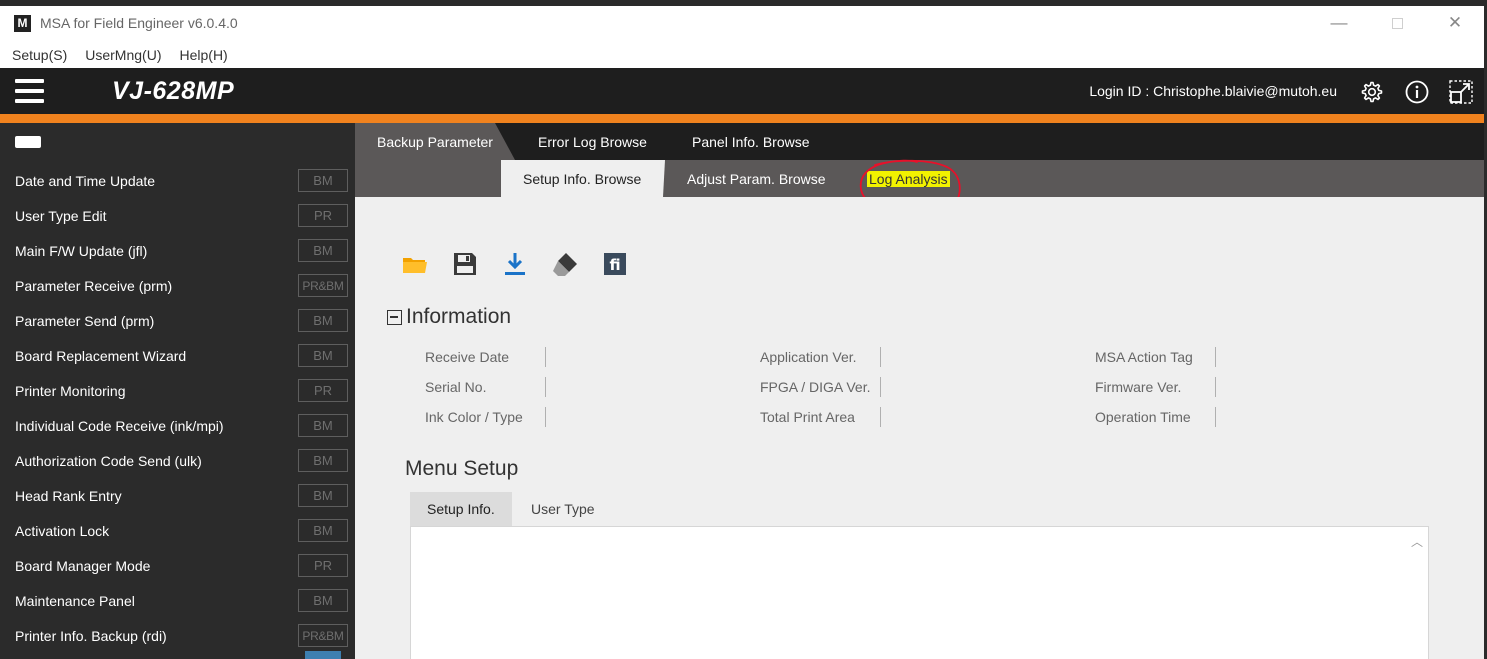 The width and height of the screenshot is (1487, 659). I want to click on close-button: ✕, so click(1455, 23).